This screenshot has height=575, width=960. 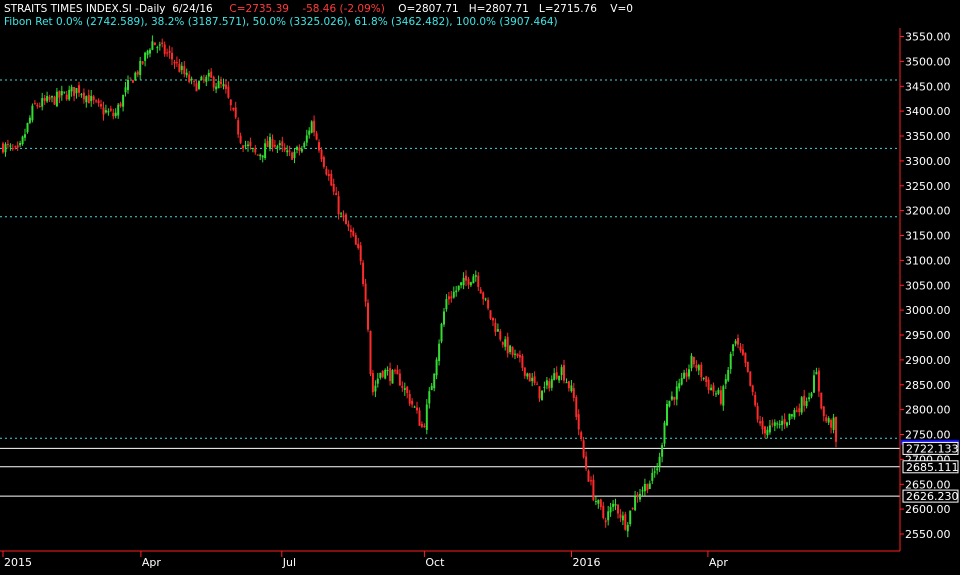 What do you see at coordinates (928, 37) in the screenshot?
I see `y-tick-label: 3550.00` at bounding box center [928, 37].